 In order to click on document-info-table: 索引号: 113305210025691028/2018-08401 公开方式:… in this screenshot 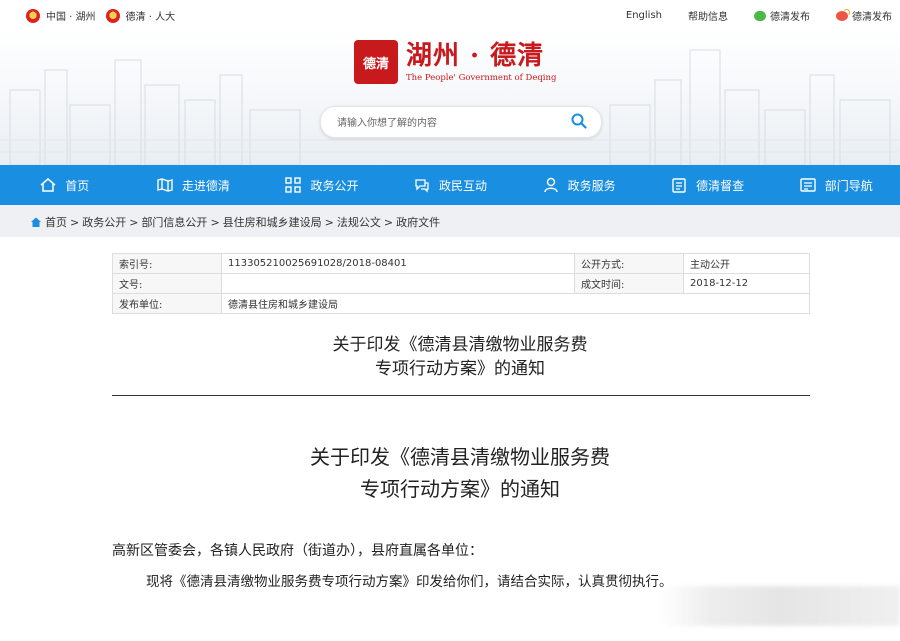, I will do `click(461, 283)`.